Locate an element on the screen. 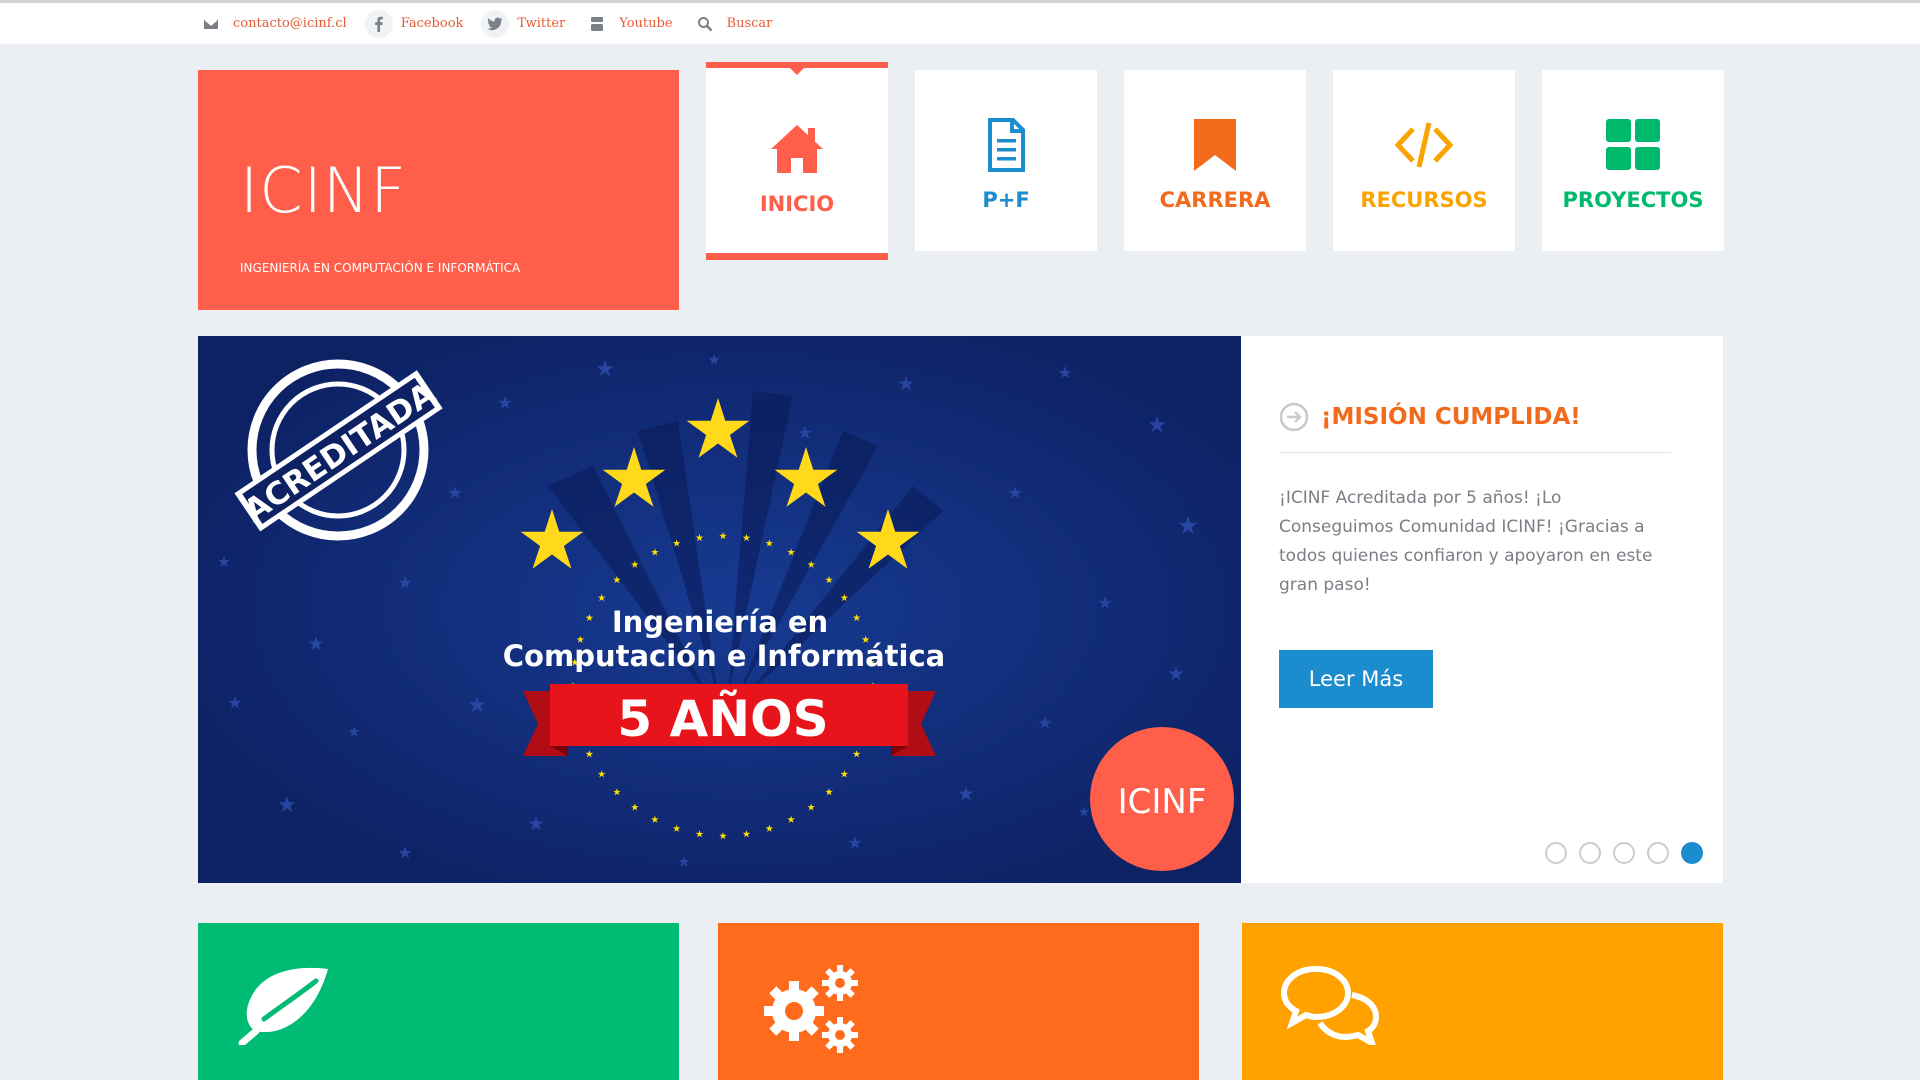 The height and width of the screenshot is (1080, 1920). brand-subtitle: INGENIERÍA EN COMPUTACIÓN E INFORMÁTICA is located at coordinates (380, 268).